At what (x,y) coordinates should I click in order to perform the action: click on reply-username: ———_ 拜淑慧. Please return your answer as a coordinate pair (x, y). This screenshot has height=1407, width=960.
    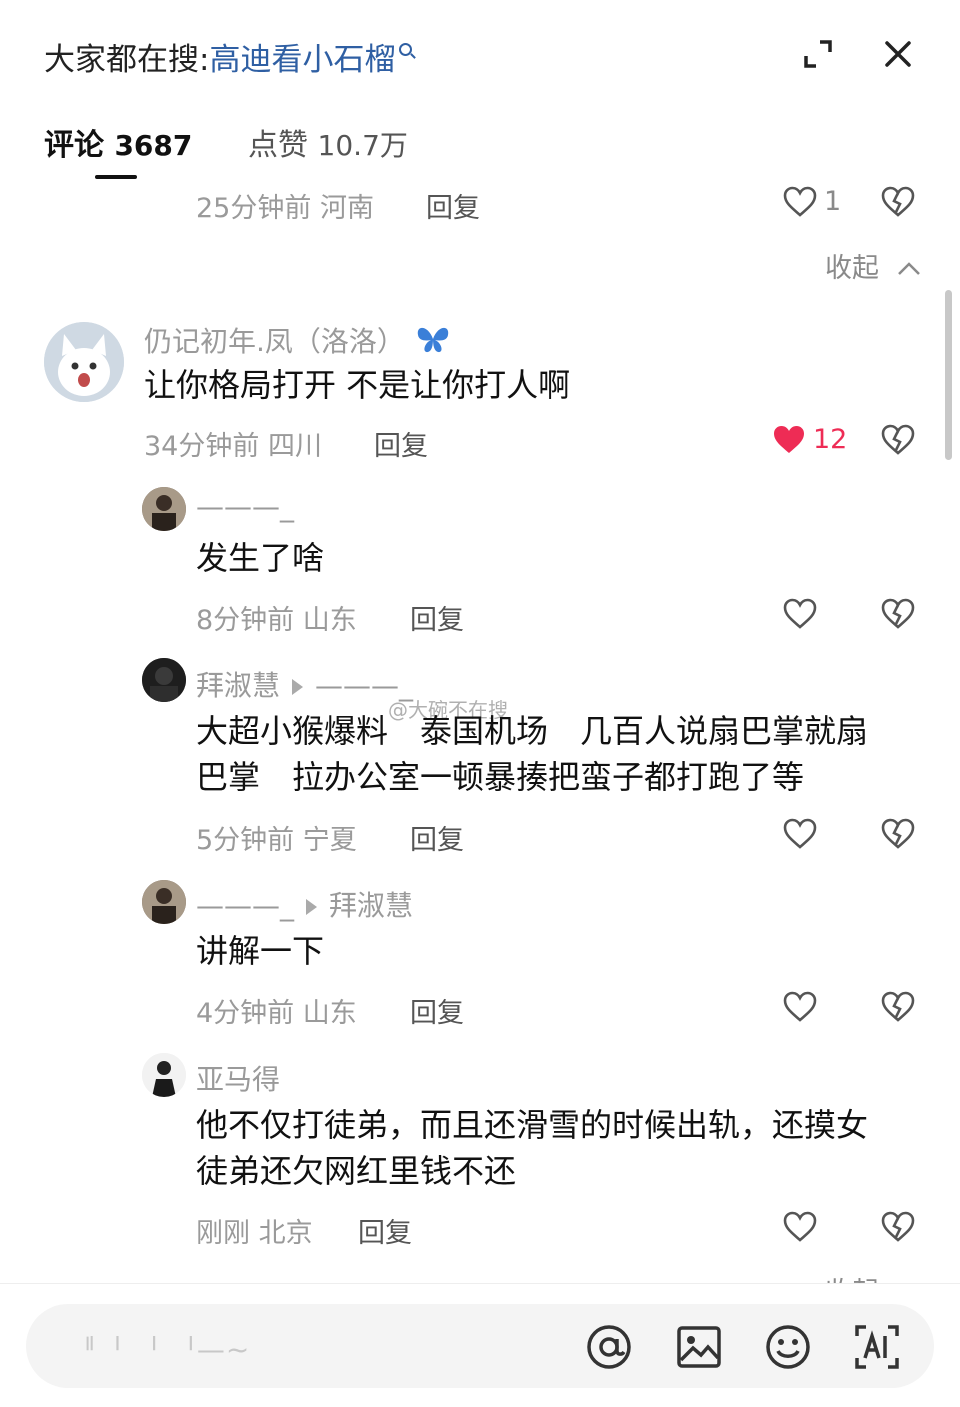
    Looking at the image, I should click on (304, 904).